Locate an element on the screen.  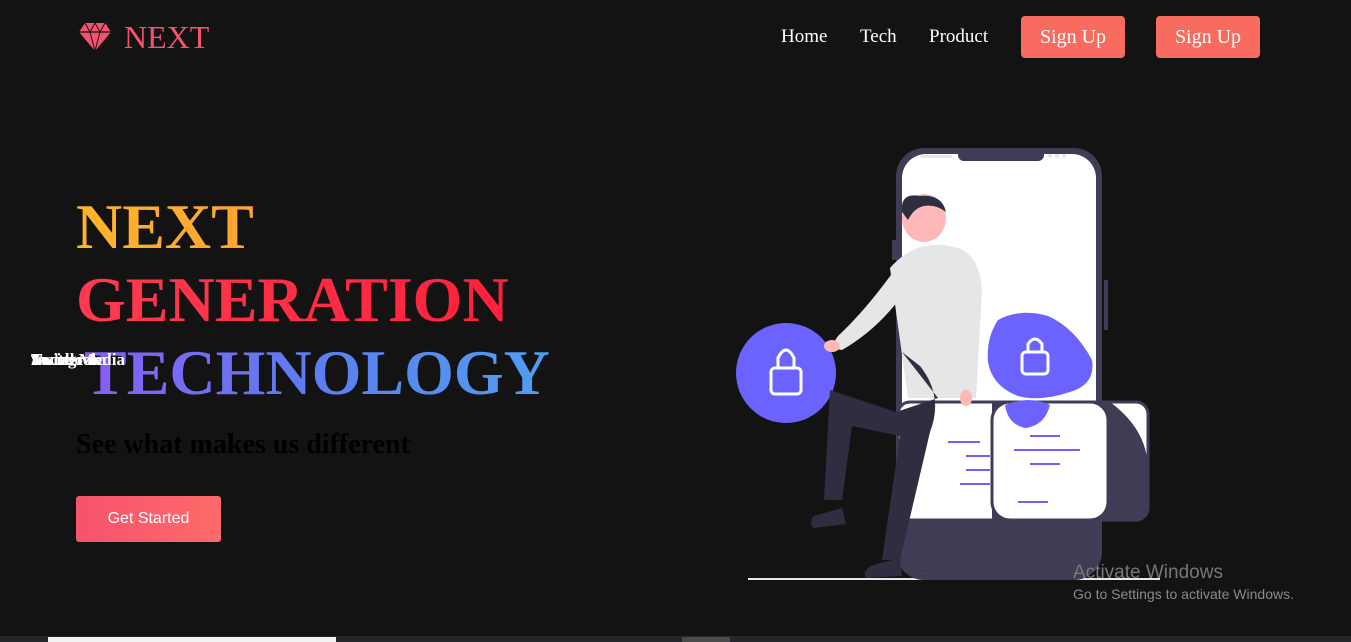
get-started-button: Get Started is located at coordinates (148, 519).